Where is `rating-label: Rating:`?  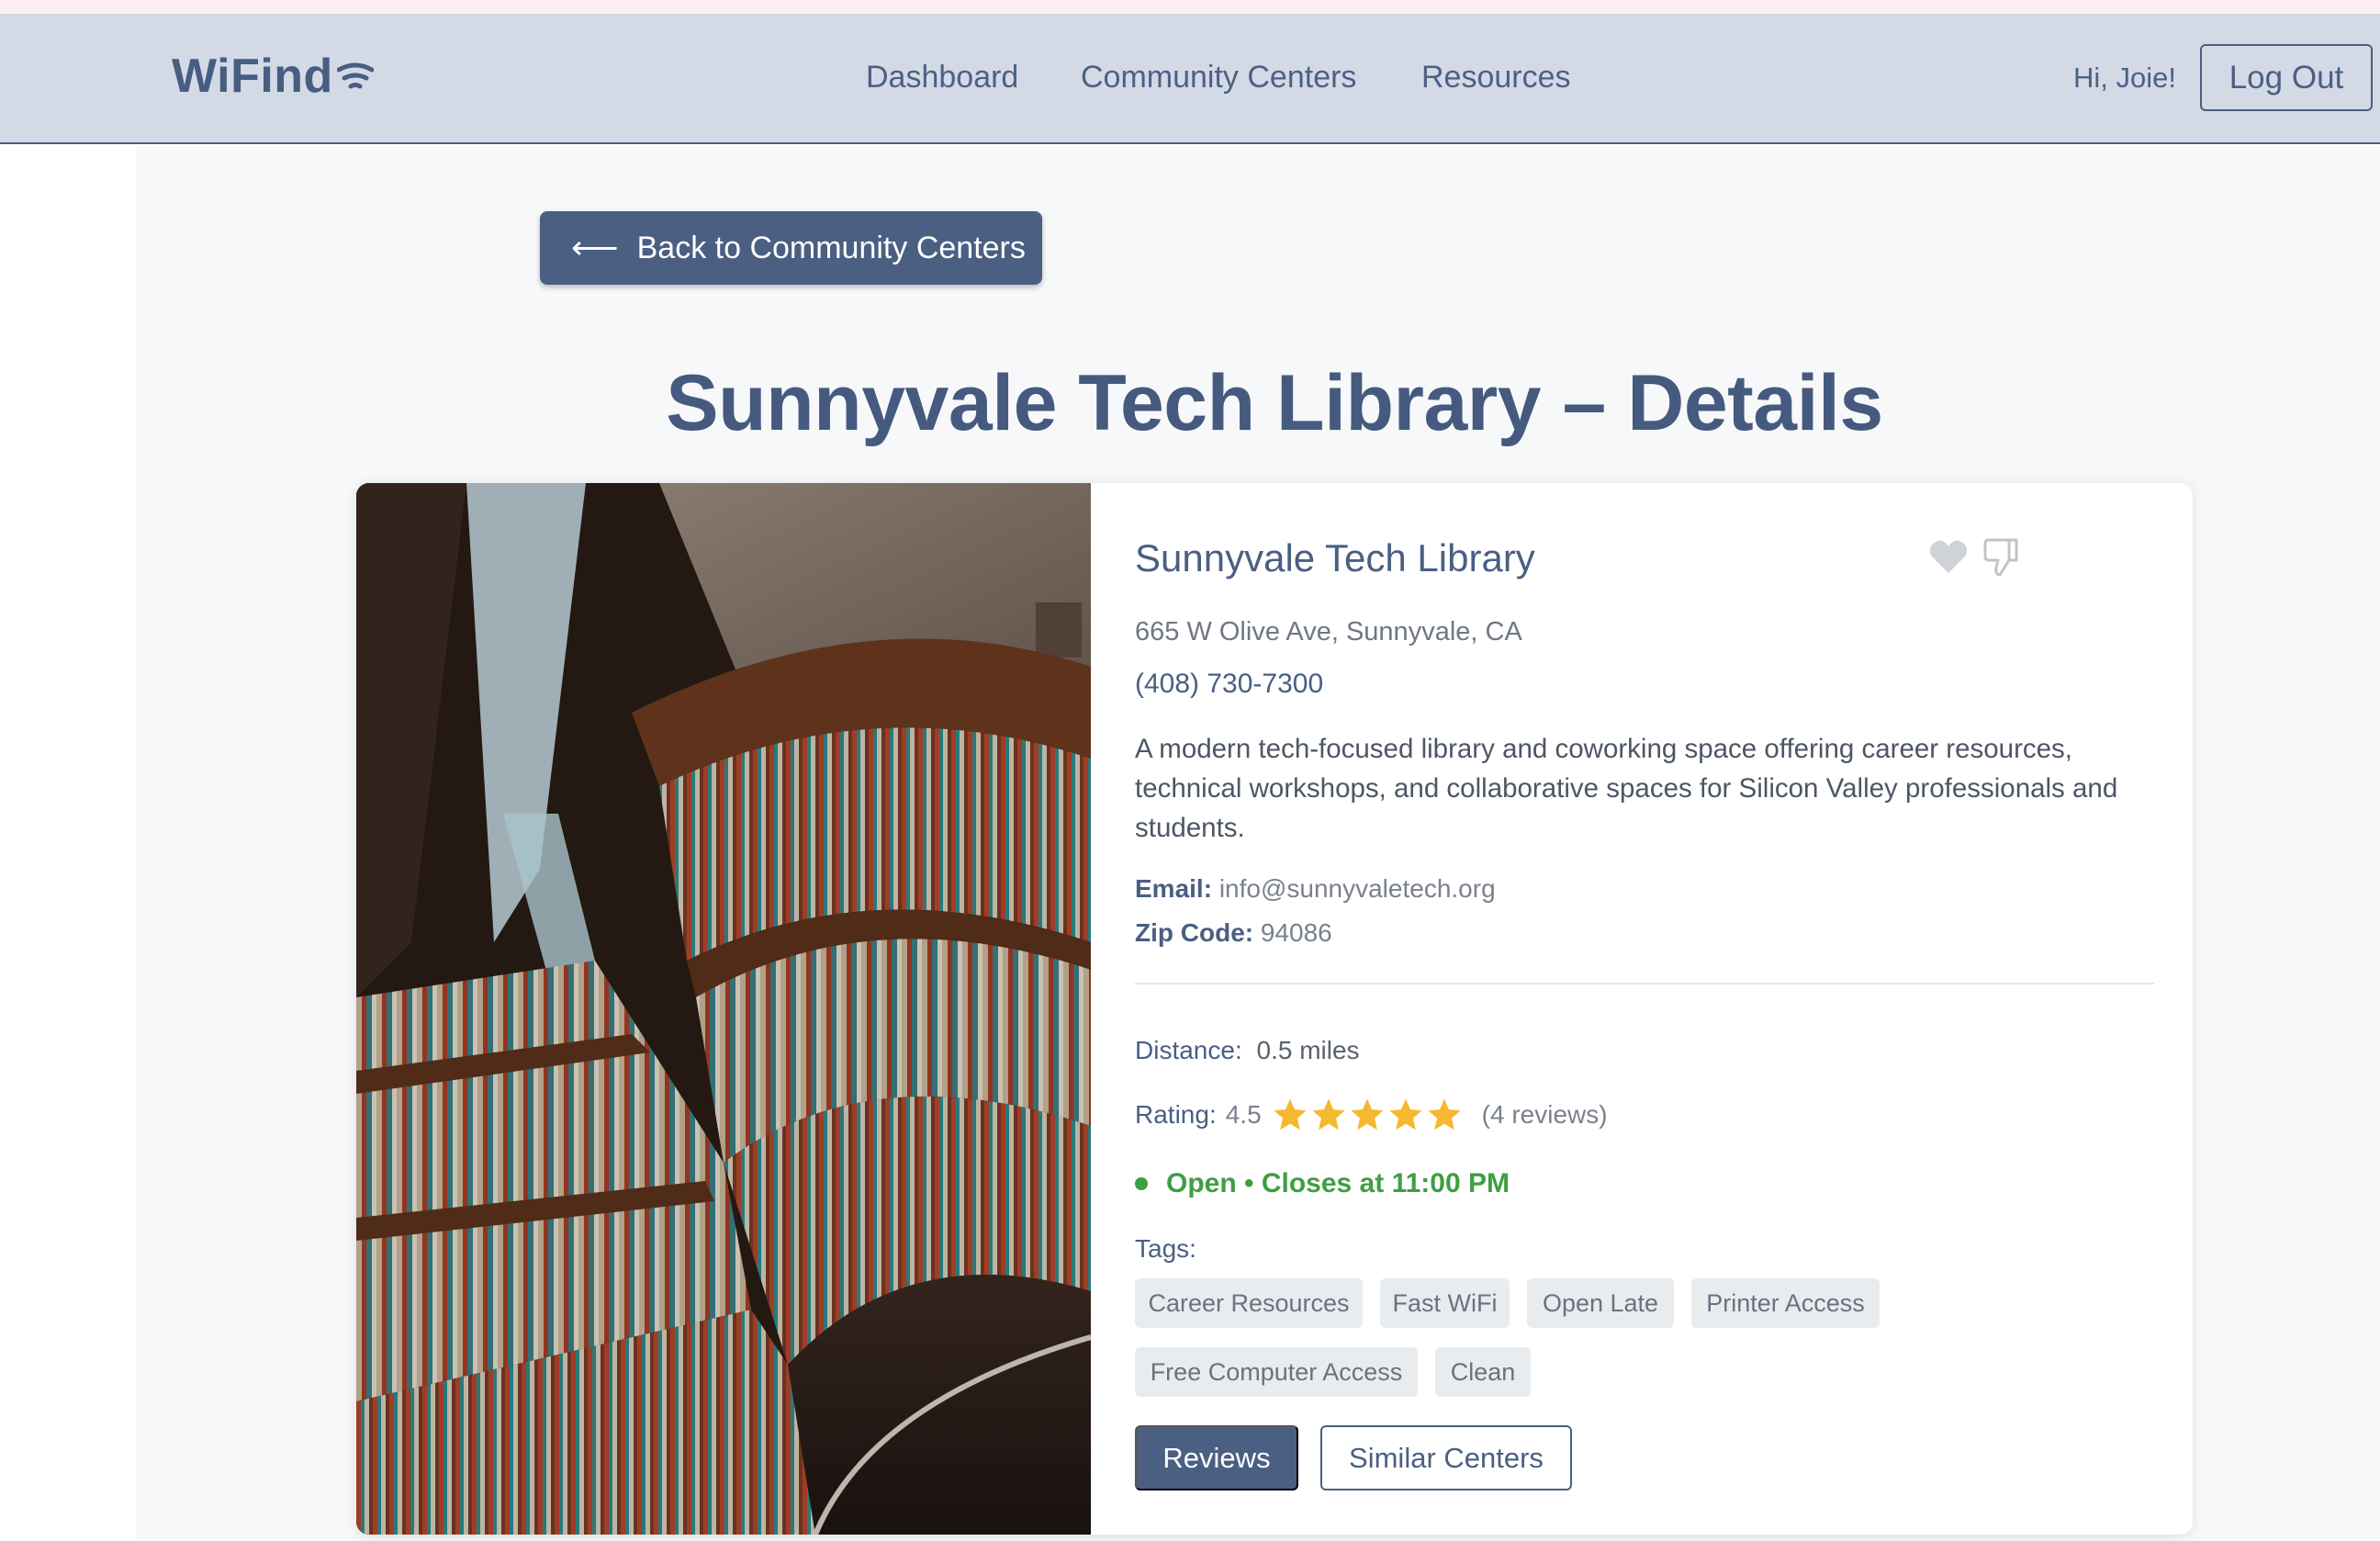
rating-label: Rating: is located at coordinates (1176, 1114).